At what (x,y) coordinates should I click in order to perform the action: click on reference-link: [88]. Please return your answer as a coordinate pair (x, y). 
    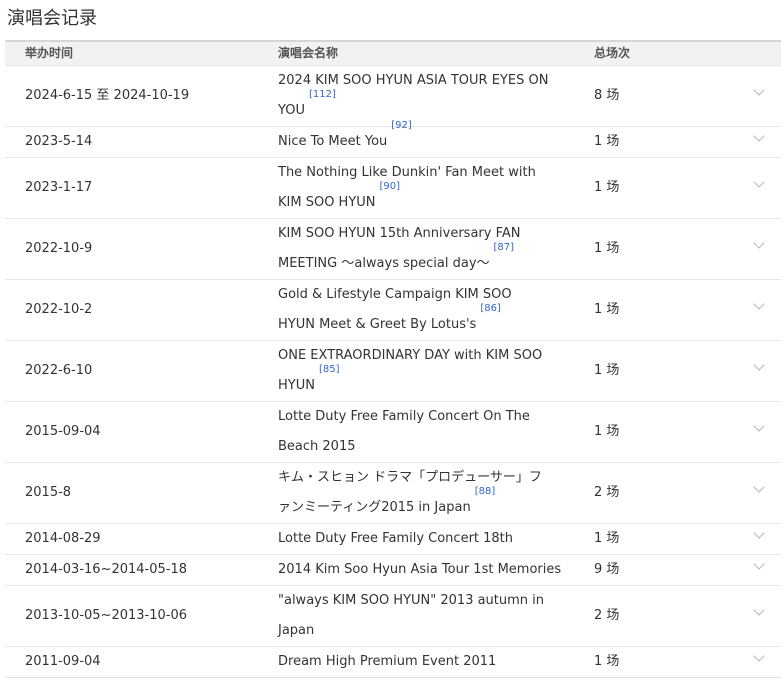
    Looking at the image, I should click on (485, 491).